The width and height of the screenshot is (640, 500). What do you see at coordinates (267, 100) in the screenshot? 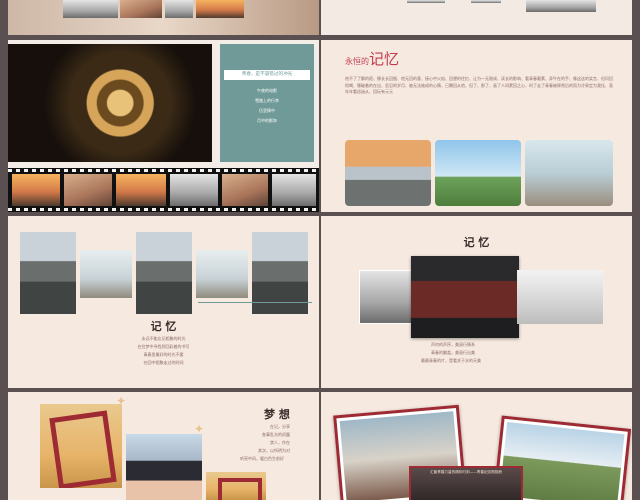
I see `quote-line-2: 雪路上的行李` at bounding box center [267, 100].